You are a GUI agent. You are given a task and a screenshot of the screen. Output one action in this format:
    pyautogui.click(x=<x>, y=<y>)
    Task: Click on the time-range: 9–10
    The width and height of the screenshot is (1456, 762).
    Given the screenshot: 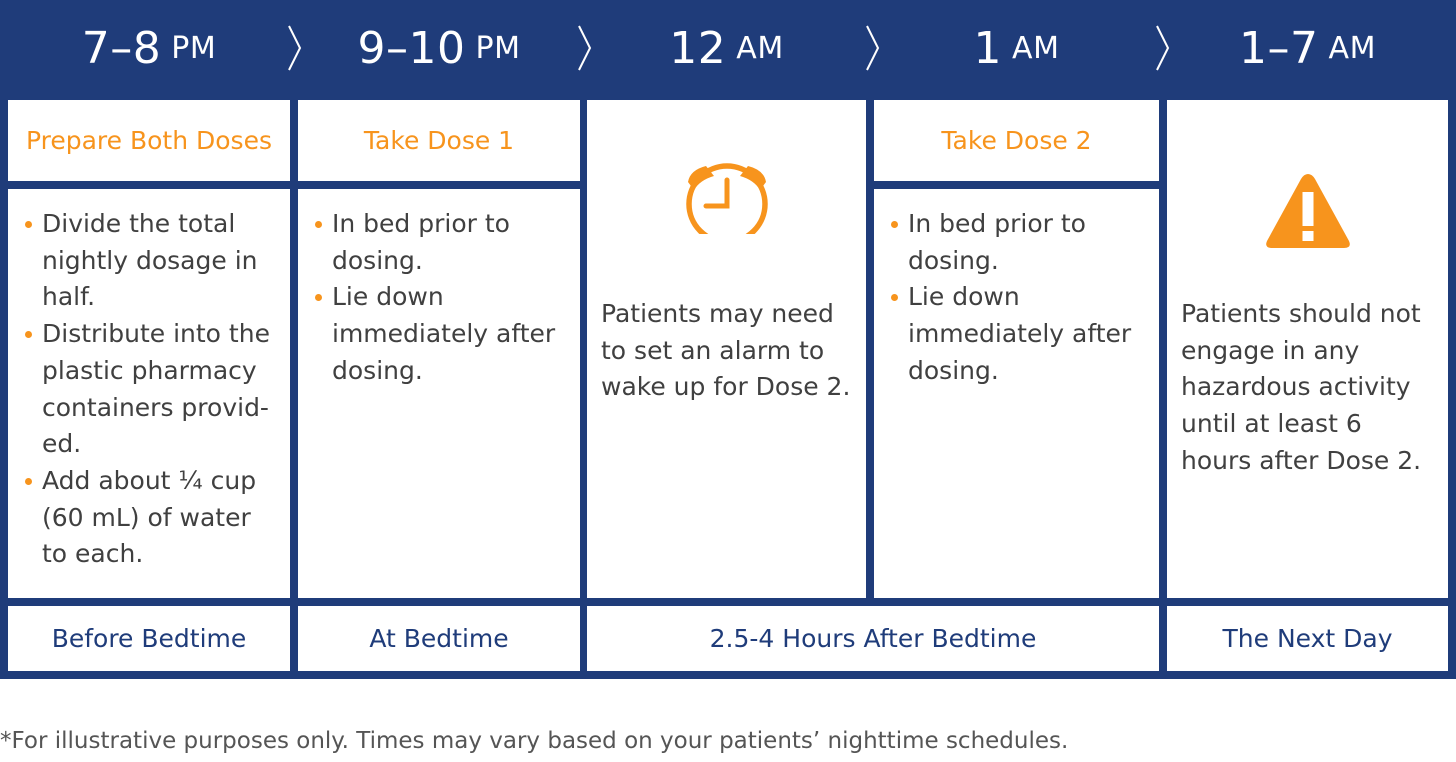 What is the action you would take?
    pyautogui.click(x=411, y=48)
    